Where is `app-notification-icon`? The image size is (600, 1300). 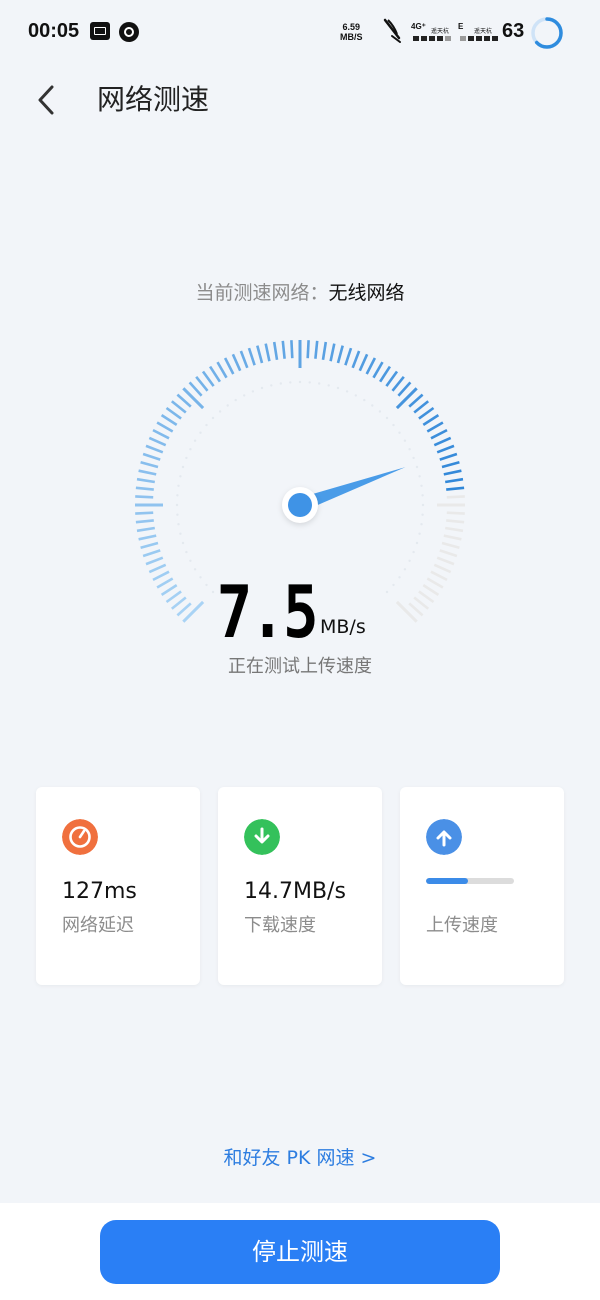
app-notification-icon is located at coordinates (129, 32).